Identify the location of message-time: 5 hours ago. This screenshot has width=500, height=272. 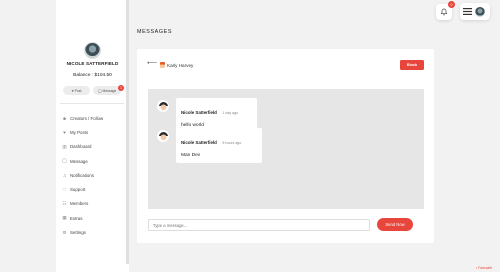
(232, 143).